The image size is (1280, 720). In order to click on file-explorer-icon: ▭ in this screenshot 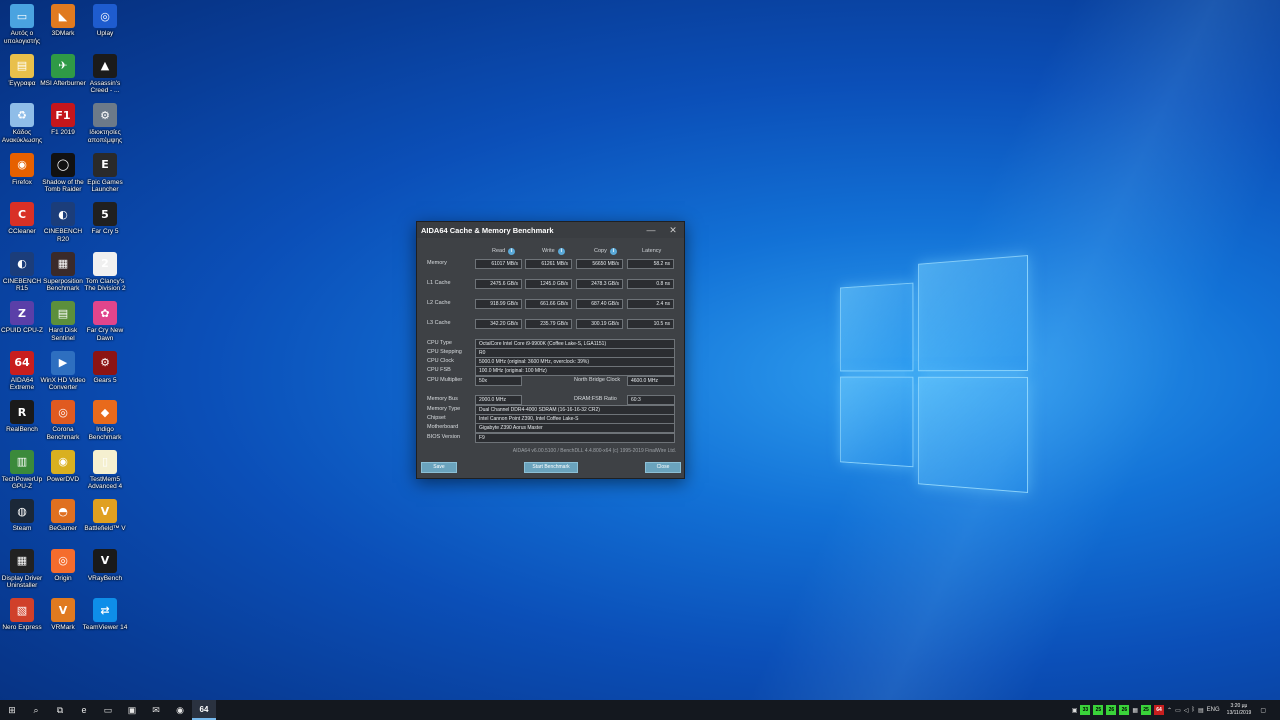, I will do `click(108, 710)`.